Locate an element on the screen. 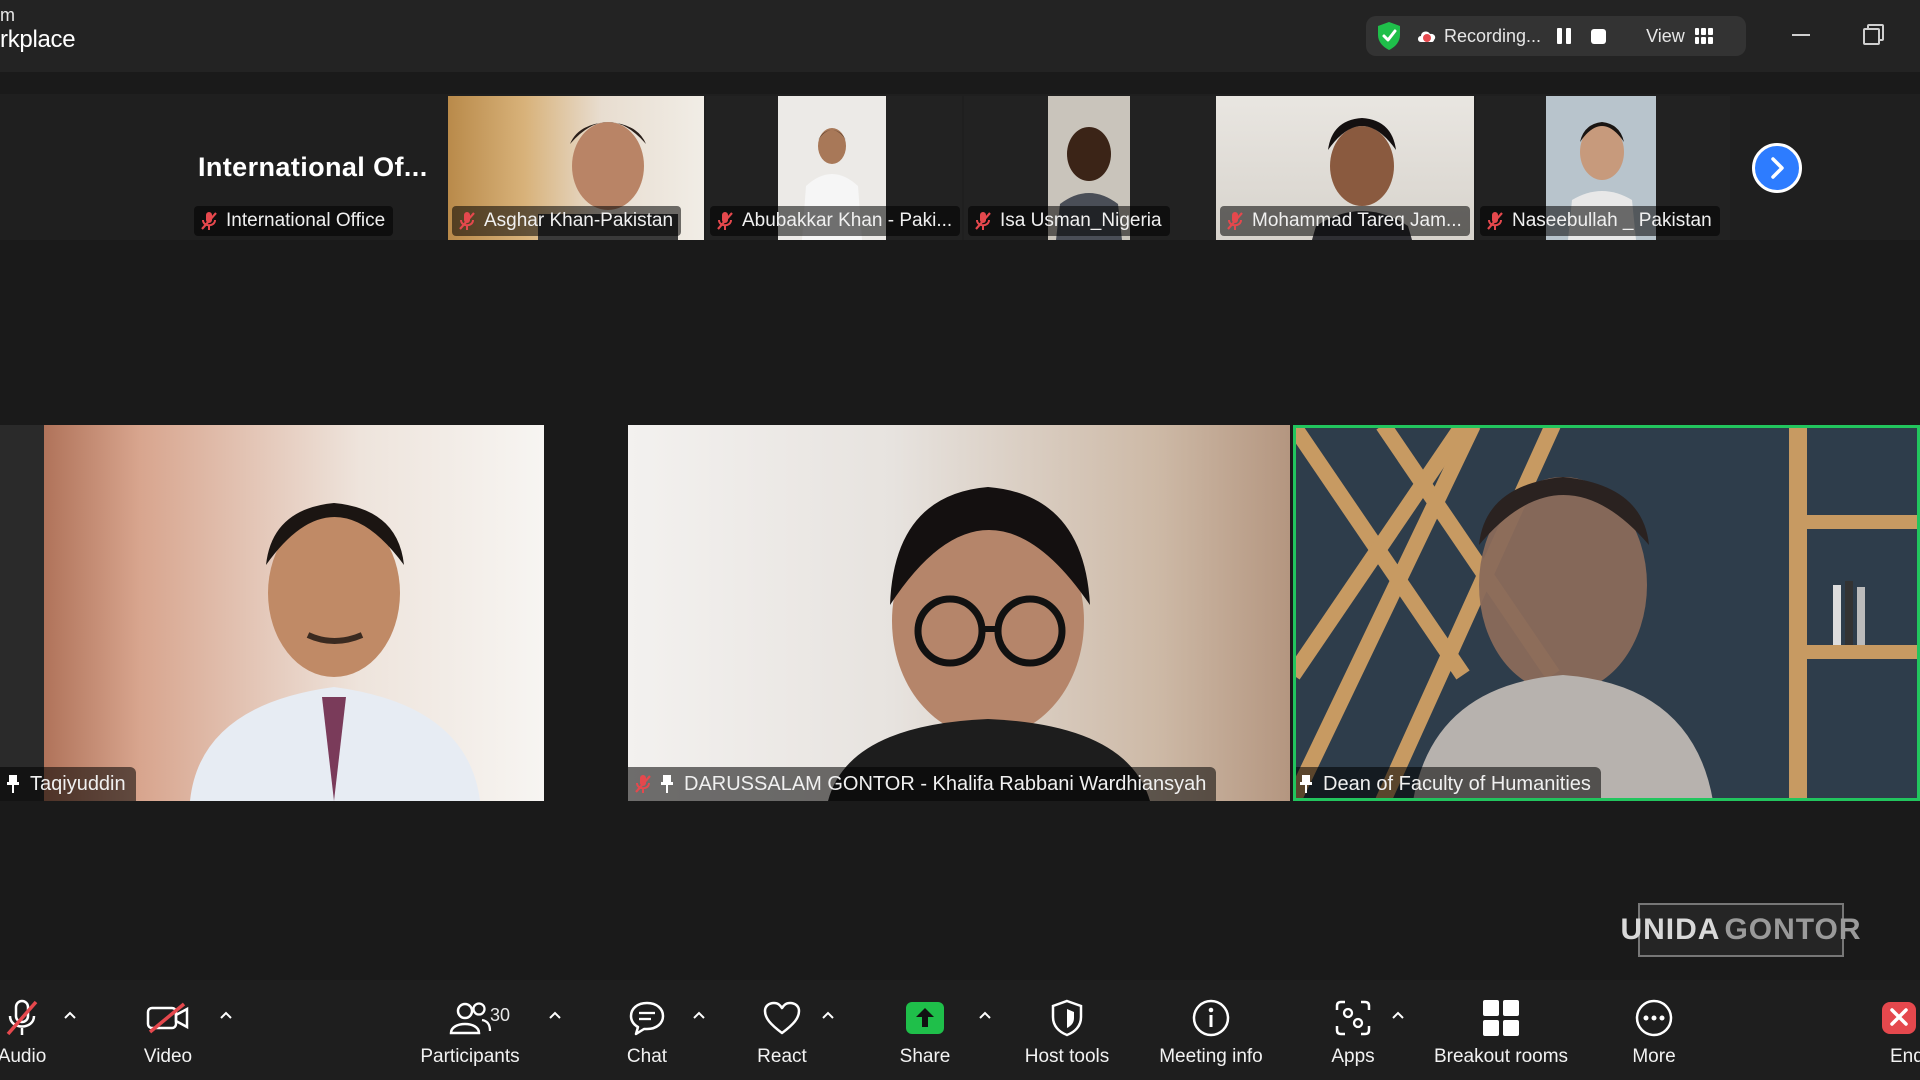 This screenshot has width=1920, height=1080. participant-namebar: Asghar Khan-Pakistan is located at coordinates (567, 221).